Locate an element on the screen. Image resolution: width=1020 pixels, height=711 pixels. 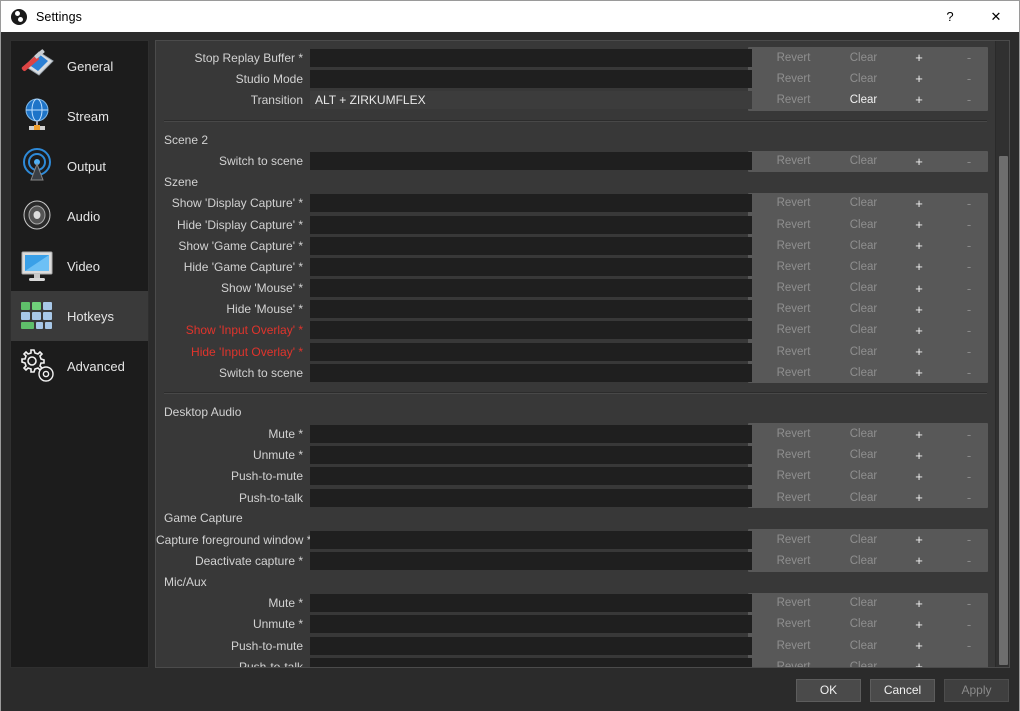
sidebar-item-output: Output is located at coordinates (79, 166).